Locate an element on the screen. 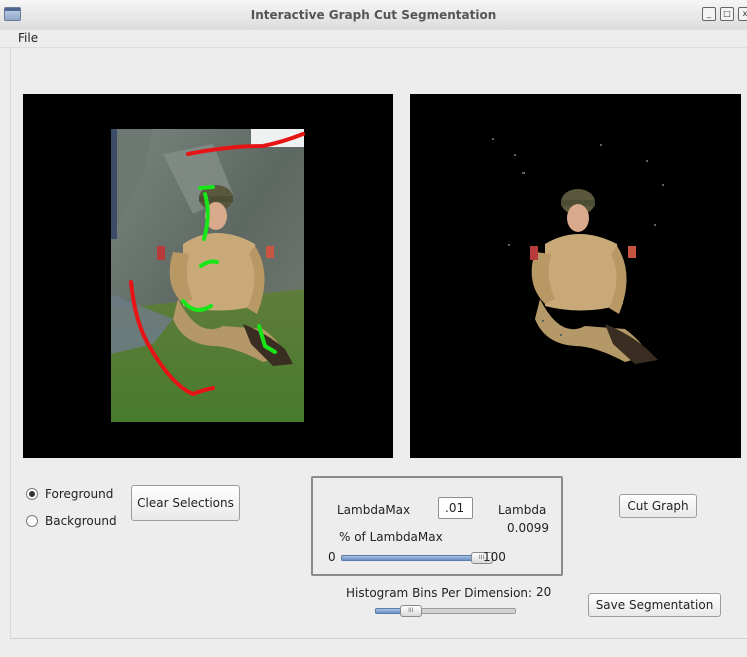 This screenshot has width=747, height=657. menu-bar: File is located at coordinates (373, 39).